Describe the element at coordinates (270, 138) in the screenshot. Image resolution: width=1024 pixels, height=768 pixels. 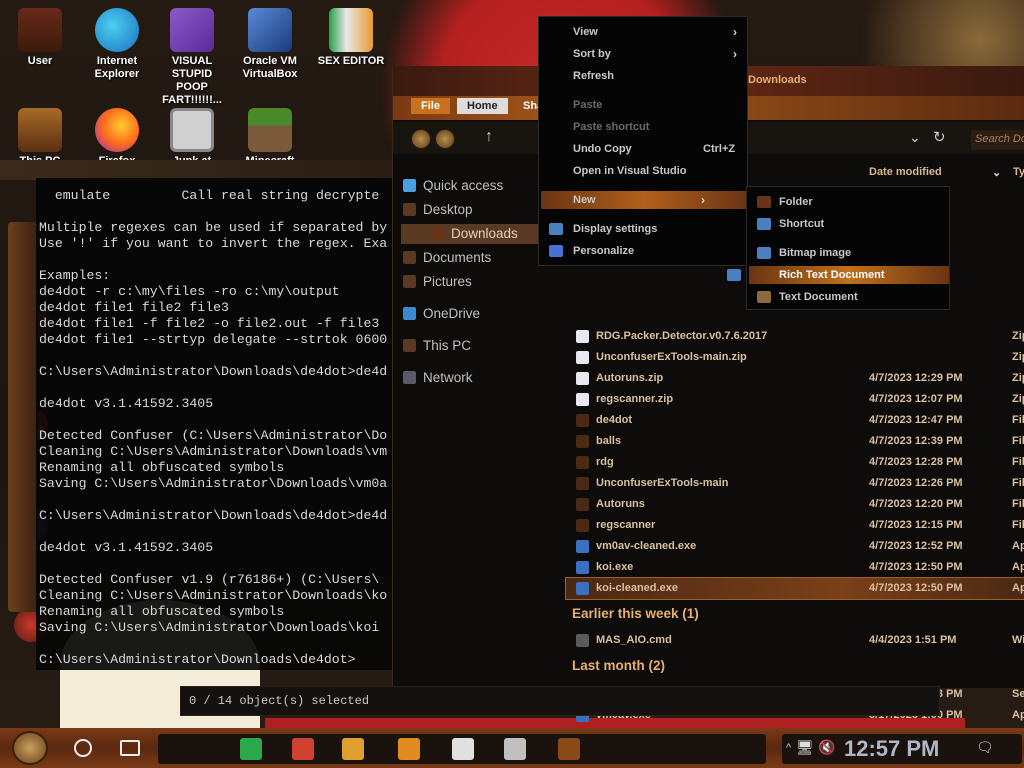
I see `desktop-icon-minecraft: Minecraft` at that location.